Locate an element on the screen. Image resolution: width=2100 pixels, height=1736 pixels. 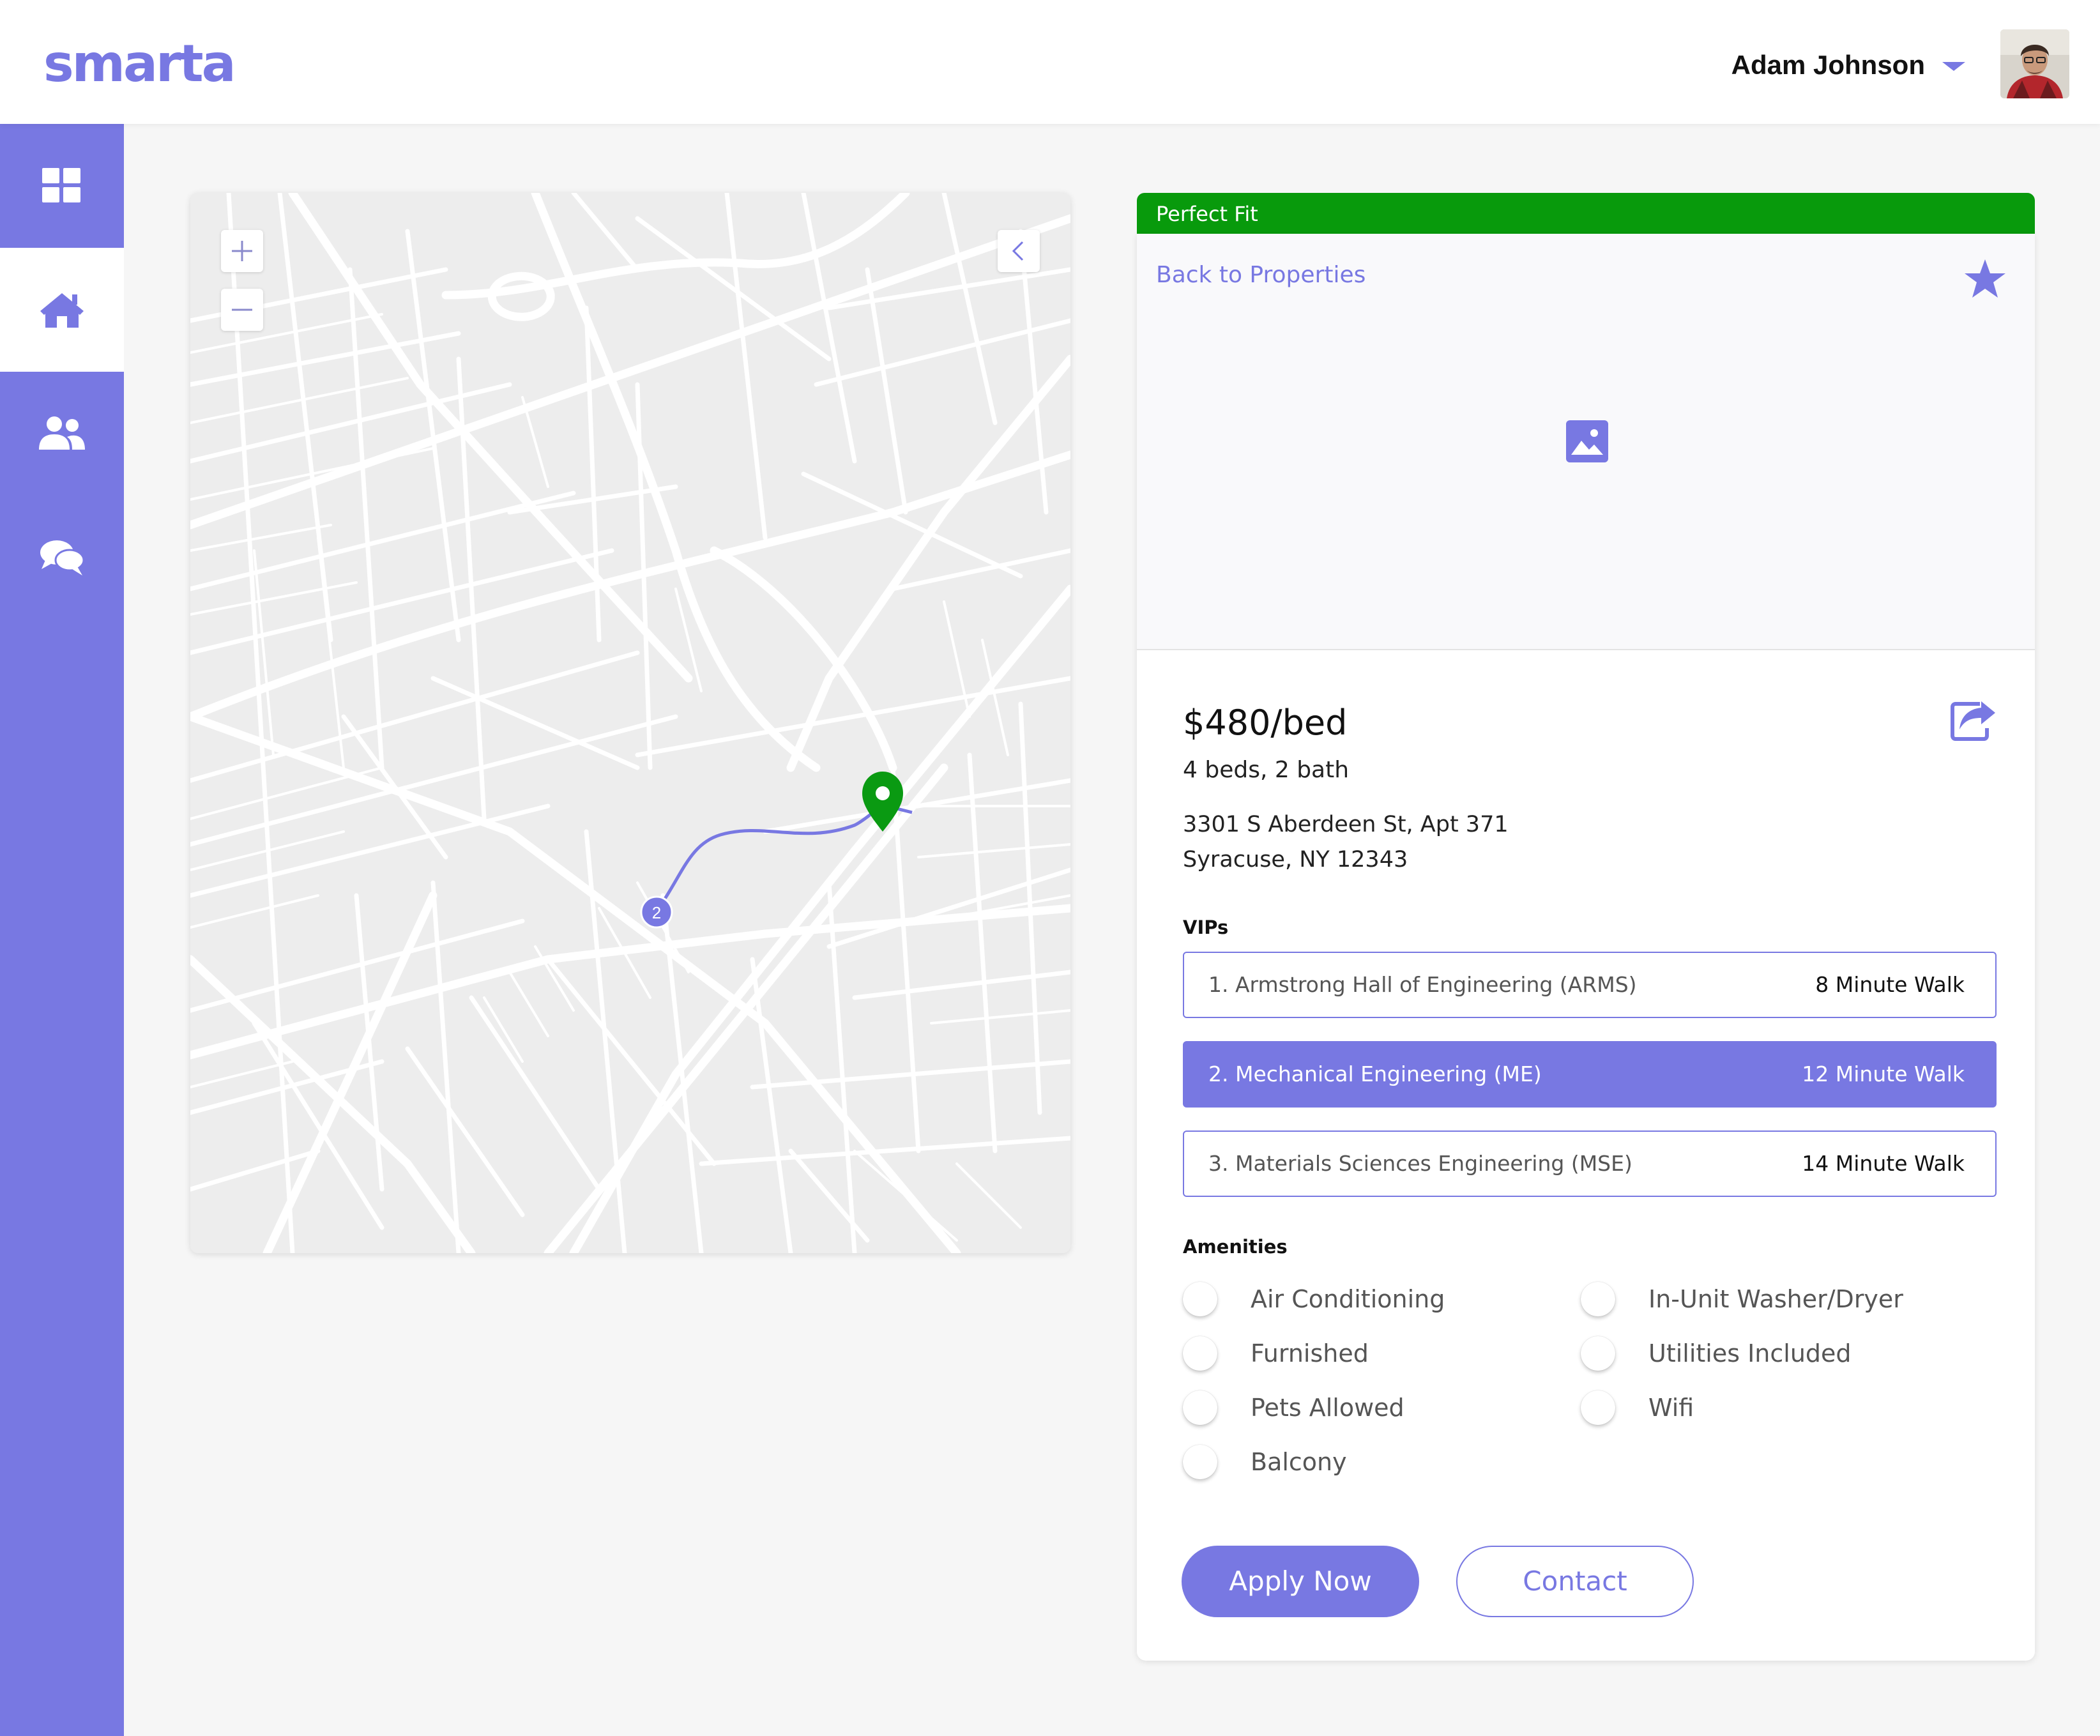
back-to-properties-link: Back to Properties is located at coordinates (1261, 275).